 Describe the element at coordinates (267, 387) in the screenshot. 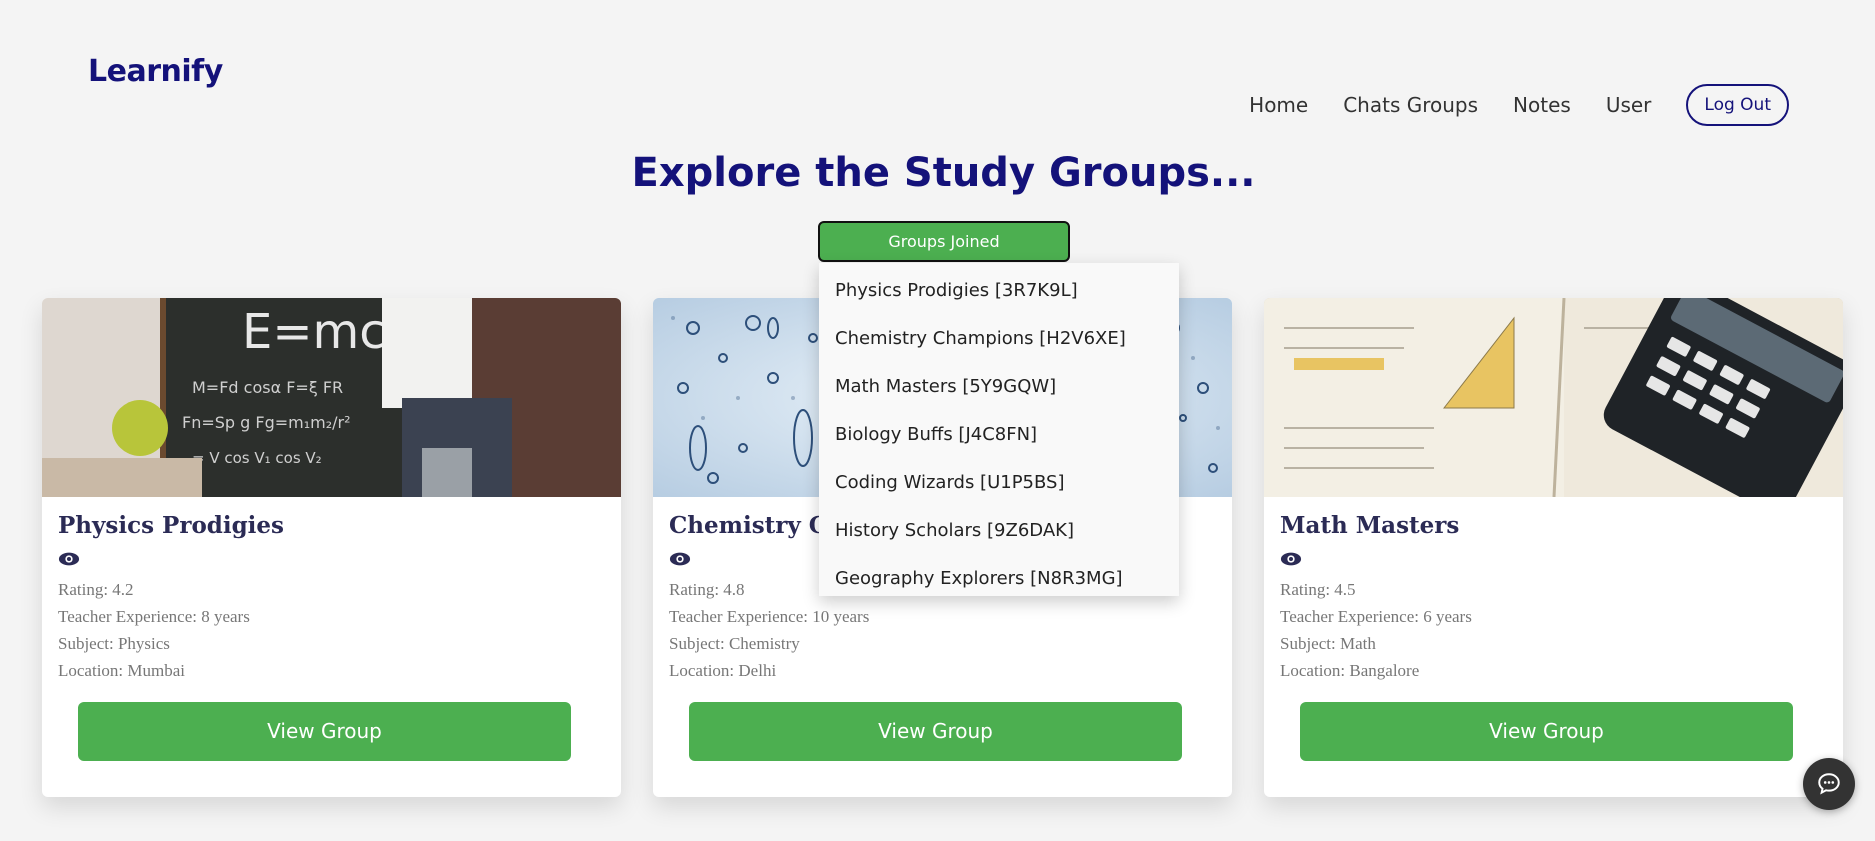

I see `svg-text: M=Fd cosα F=ξ FR` at that location.